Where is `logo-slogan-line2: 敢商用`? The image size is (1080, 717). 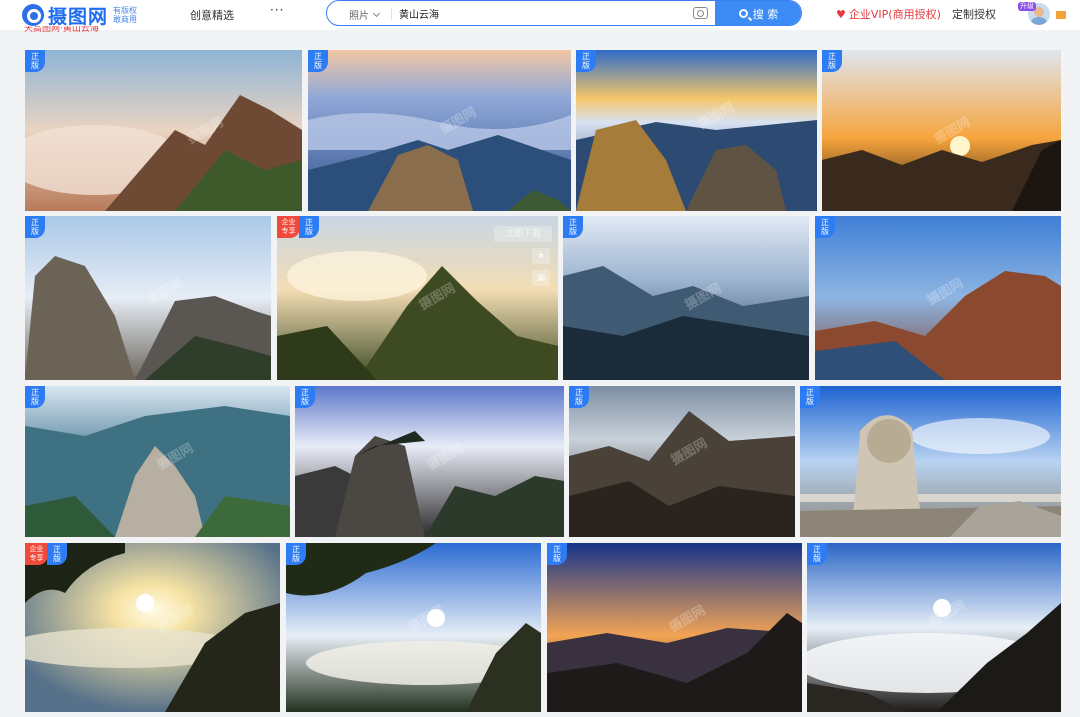 logo-slogan-line2: 敢商用 is located at coordinates (125, 19).